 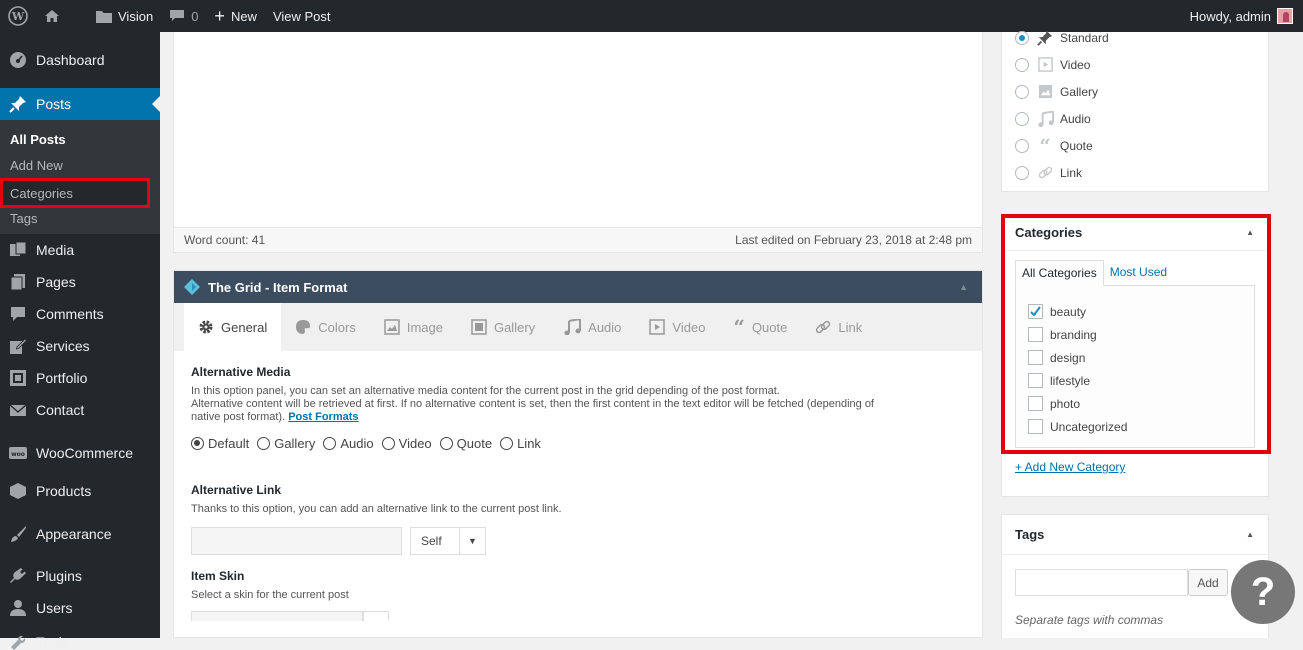 What do you see at coordinates (1068, 311) in the screenshot?
I see `category-label-beauty: beauty` at bounding box center [1068, 311].